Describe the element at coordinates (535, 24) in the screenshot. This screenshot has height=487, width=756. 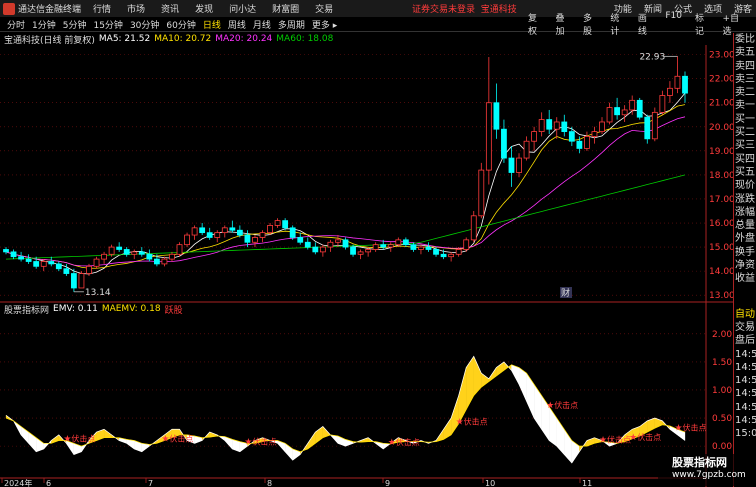
I see `tool-adjust: 复权` at that location.